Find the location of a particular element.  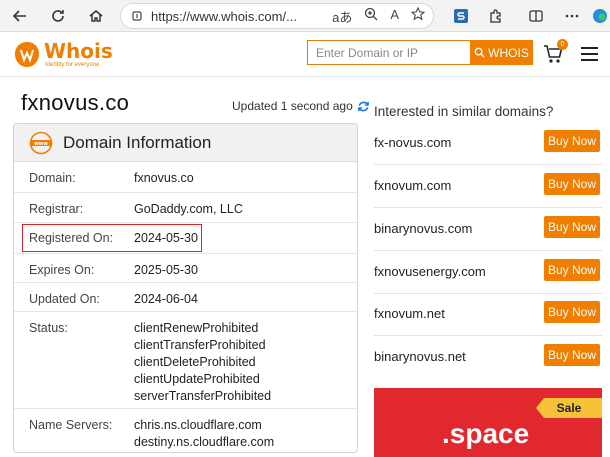

extension-button is located at coordinates (461, 16).